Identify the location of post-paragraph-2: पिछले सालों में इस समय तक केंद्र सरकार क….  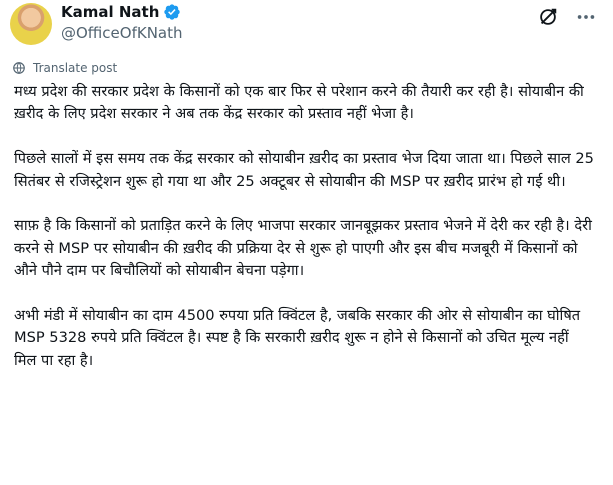
(304, 170).